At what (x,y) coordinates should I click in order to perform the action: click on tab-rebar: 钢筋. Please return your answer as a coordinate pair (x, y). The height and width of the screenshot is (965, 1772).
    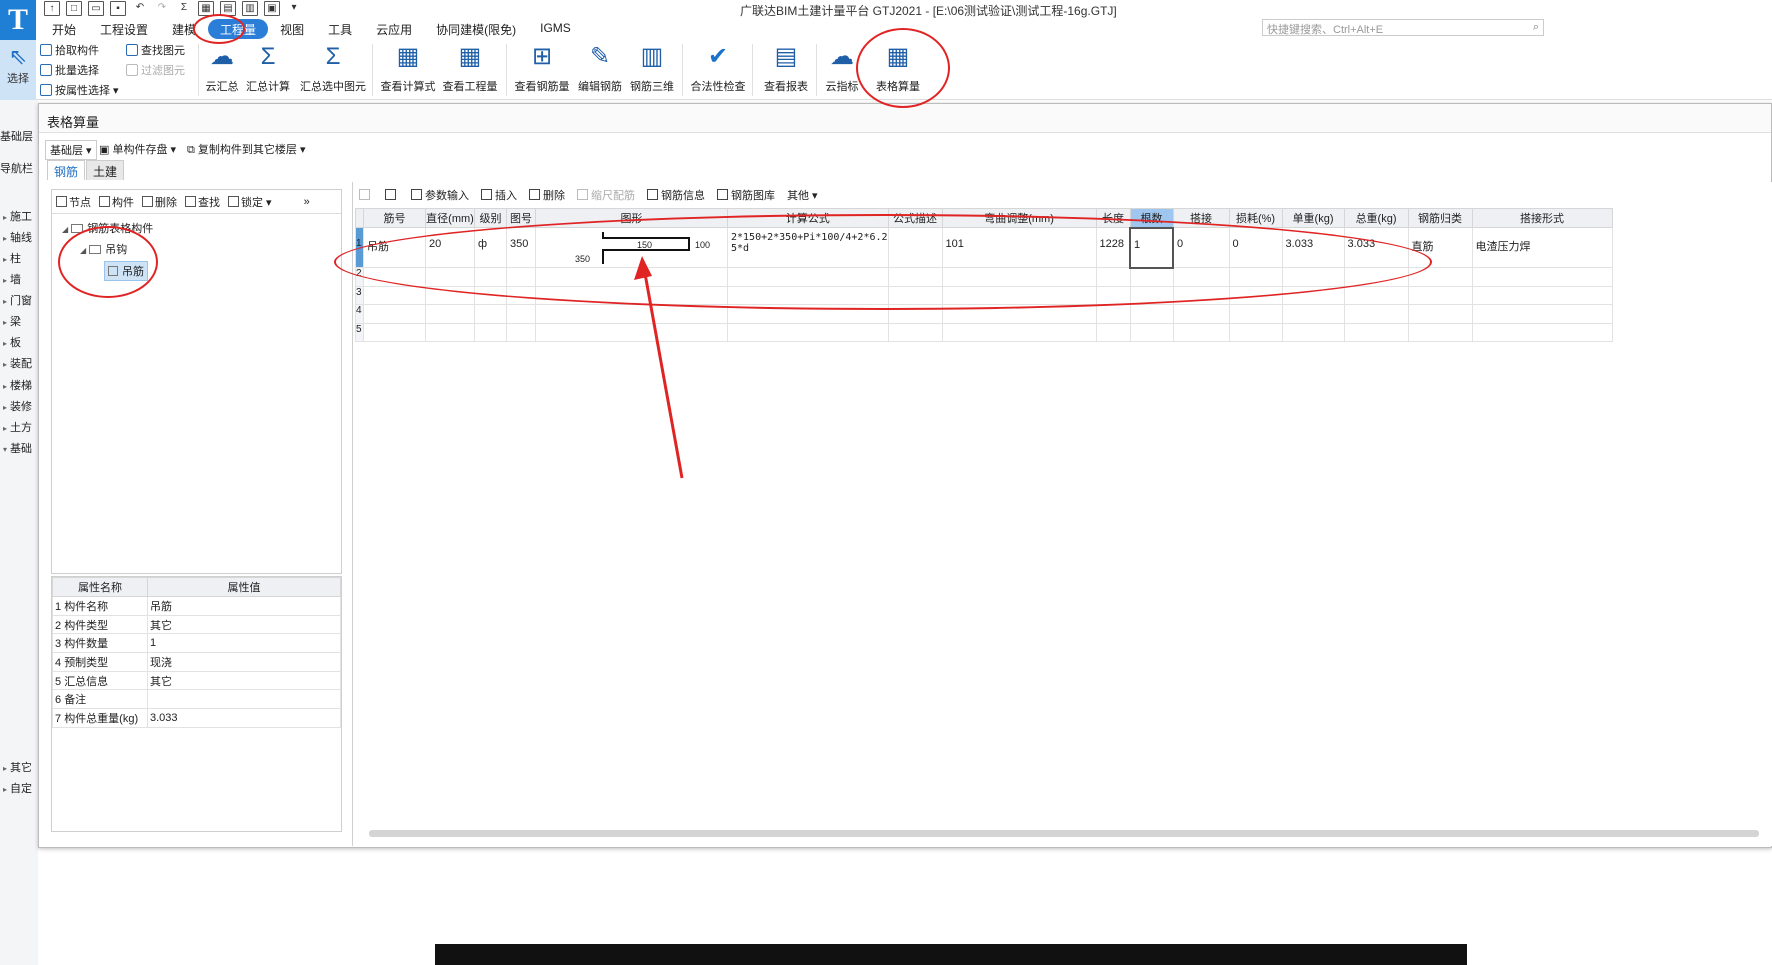
    Looking at the image, I should click on (66, 170).